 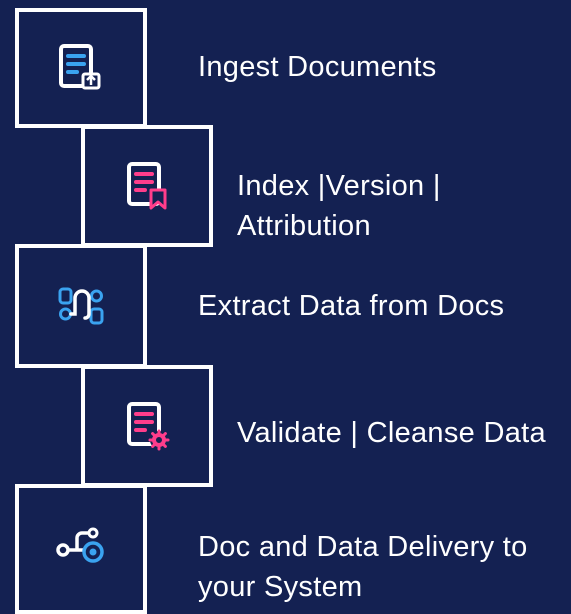 What do you see at coordinates (81, 546) in the screenshot?
I see `delivery-pipeline-icon` at bounding box center [81, 546].